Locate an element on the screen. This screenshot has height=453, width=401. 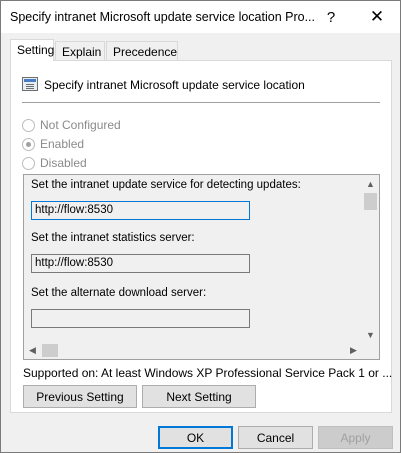
vertical-scrollbar: ▲ ▼ is located at coordinates (370, 259).